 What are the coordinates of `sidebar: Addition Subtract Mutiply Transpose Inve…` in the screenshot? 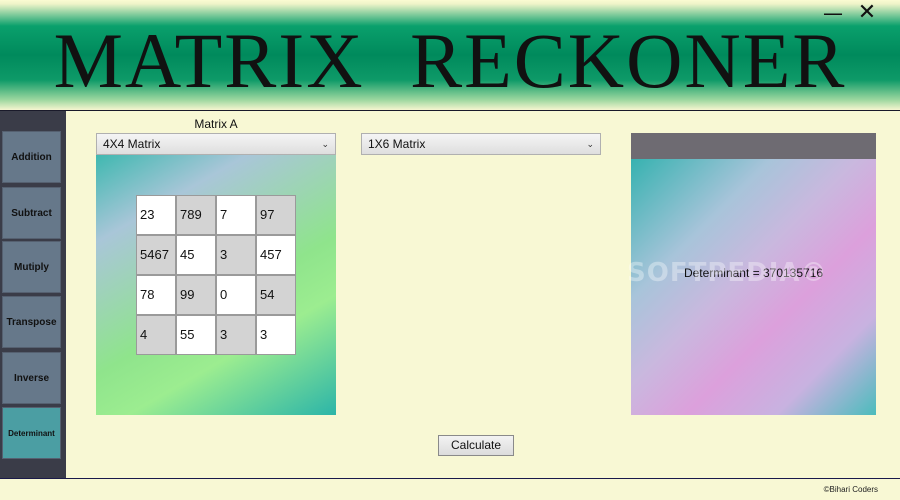 It's located at (33, 294).